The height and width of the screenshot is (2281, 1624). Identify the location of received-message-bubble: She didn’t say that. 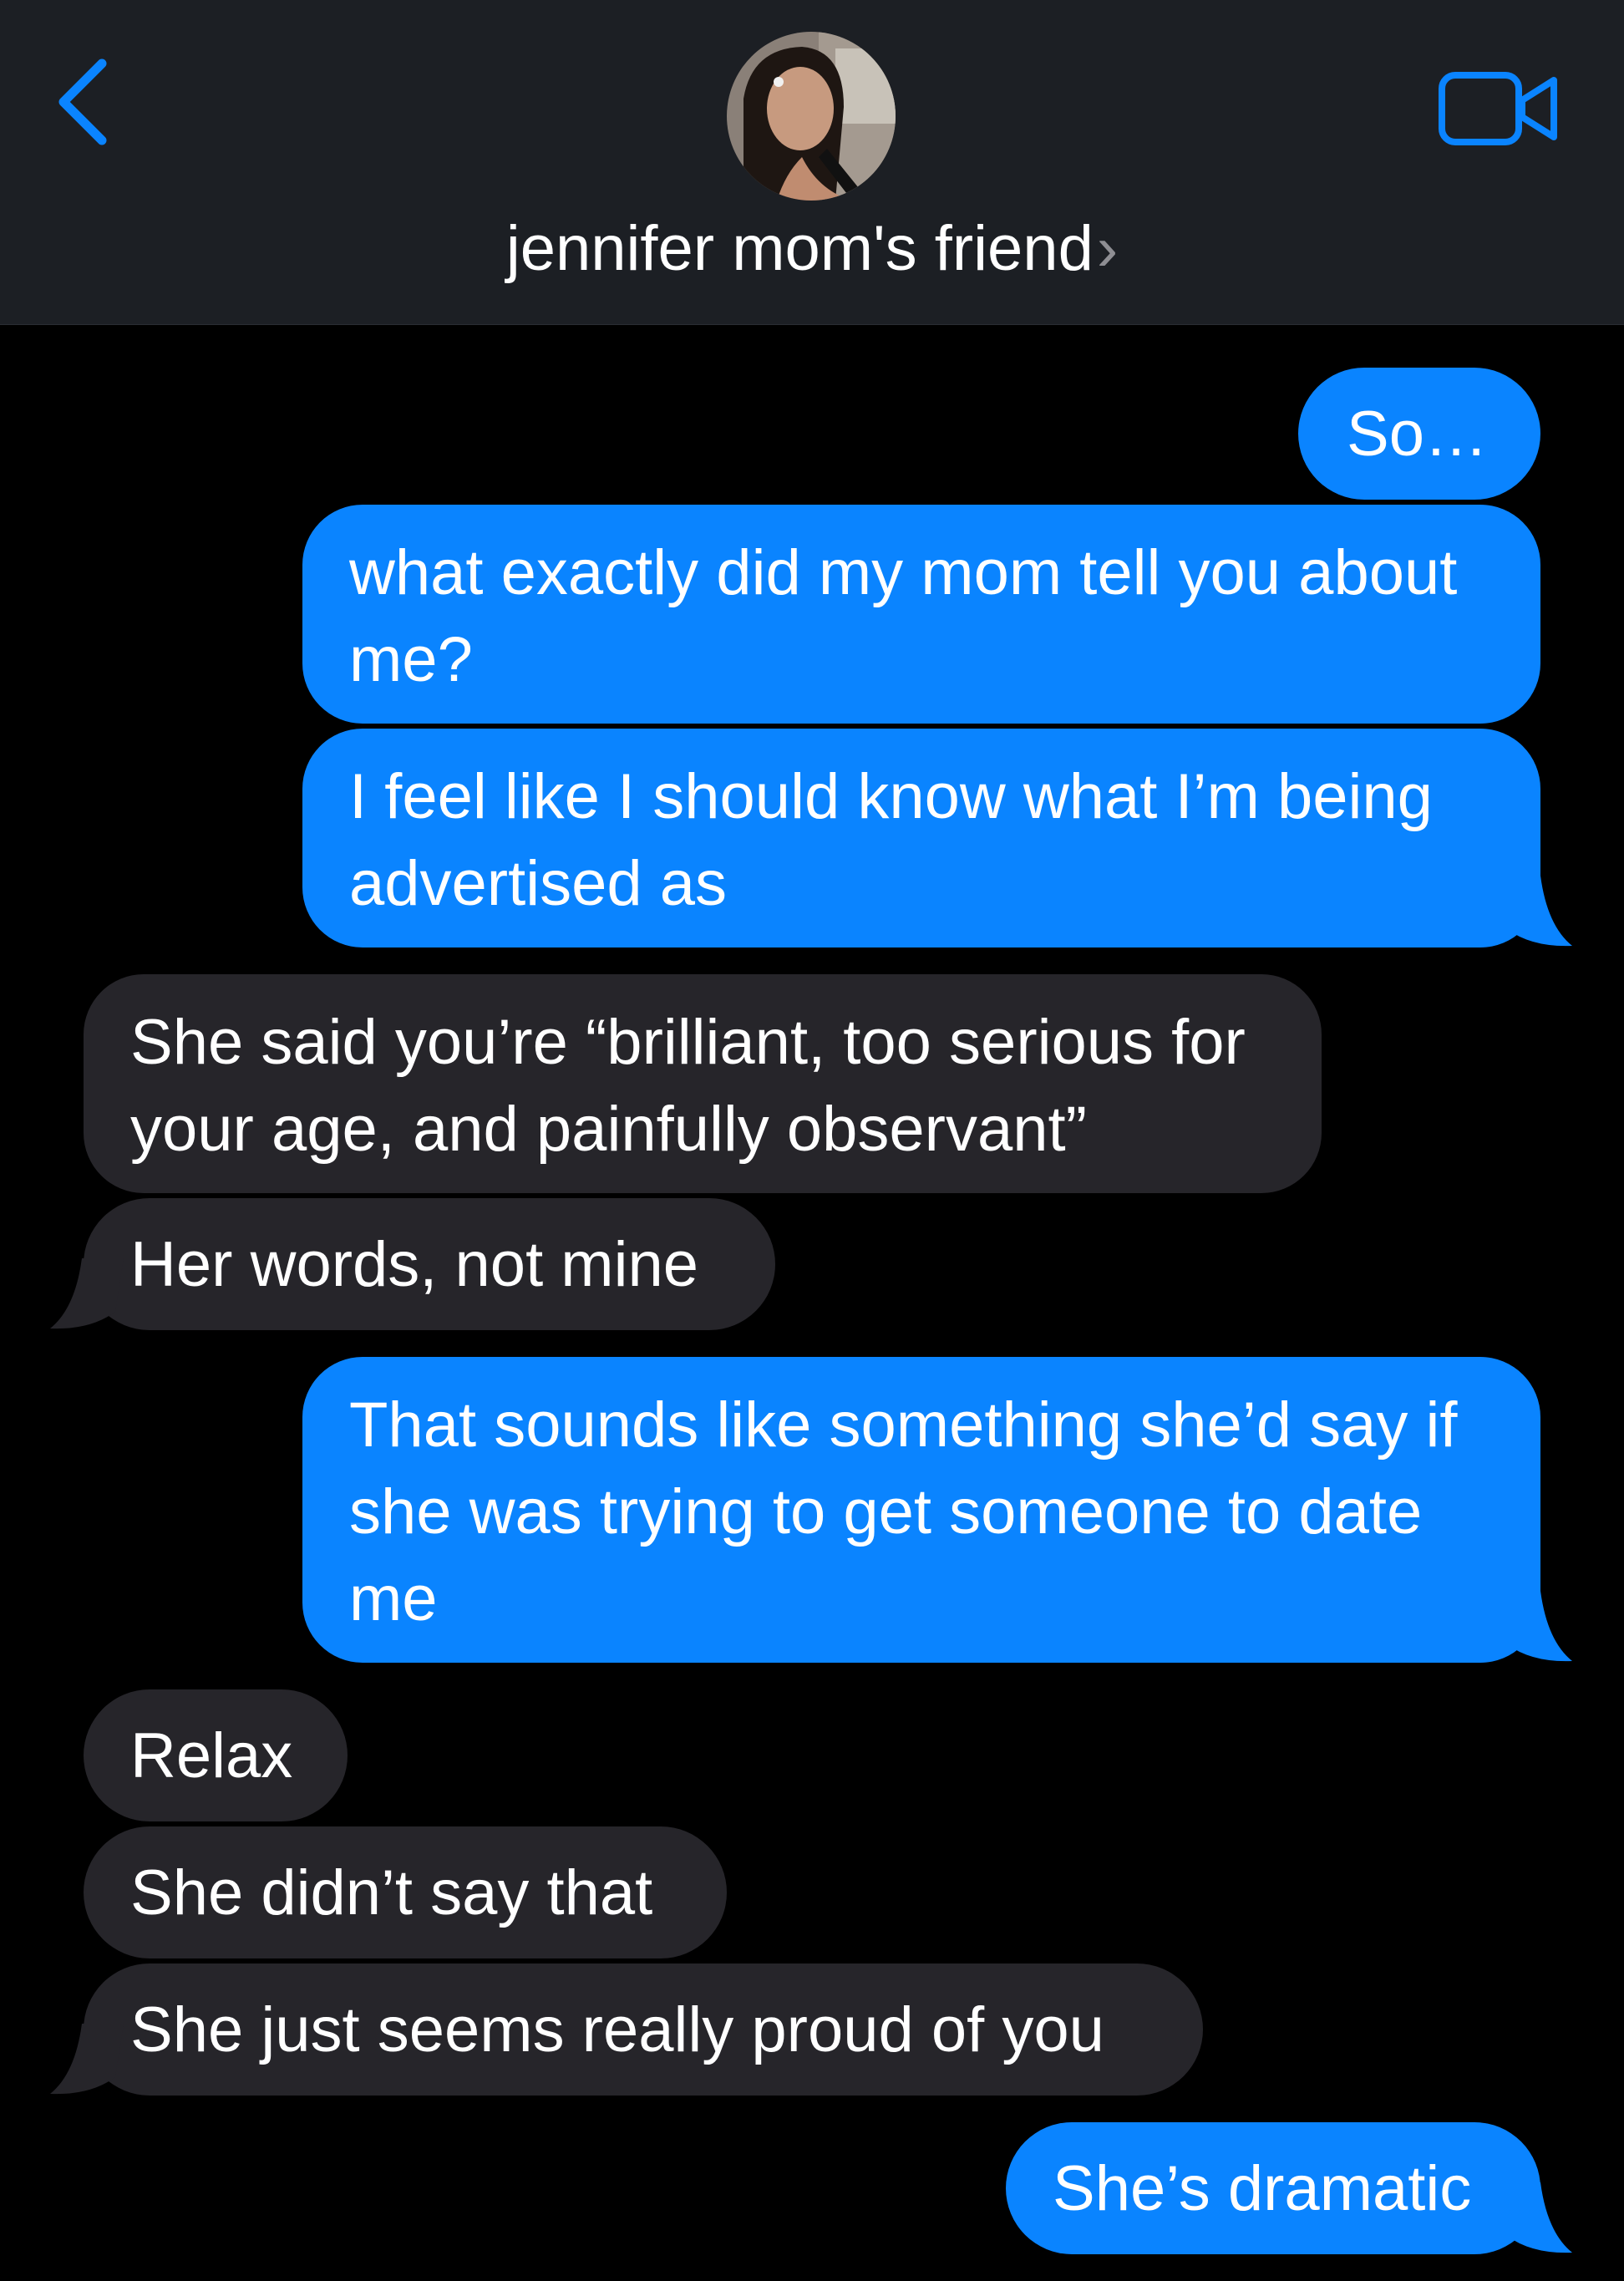
(405, 1892).